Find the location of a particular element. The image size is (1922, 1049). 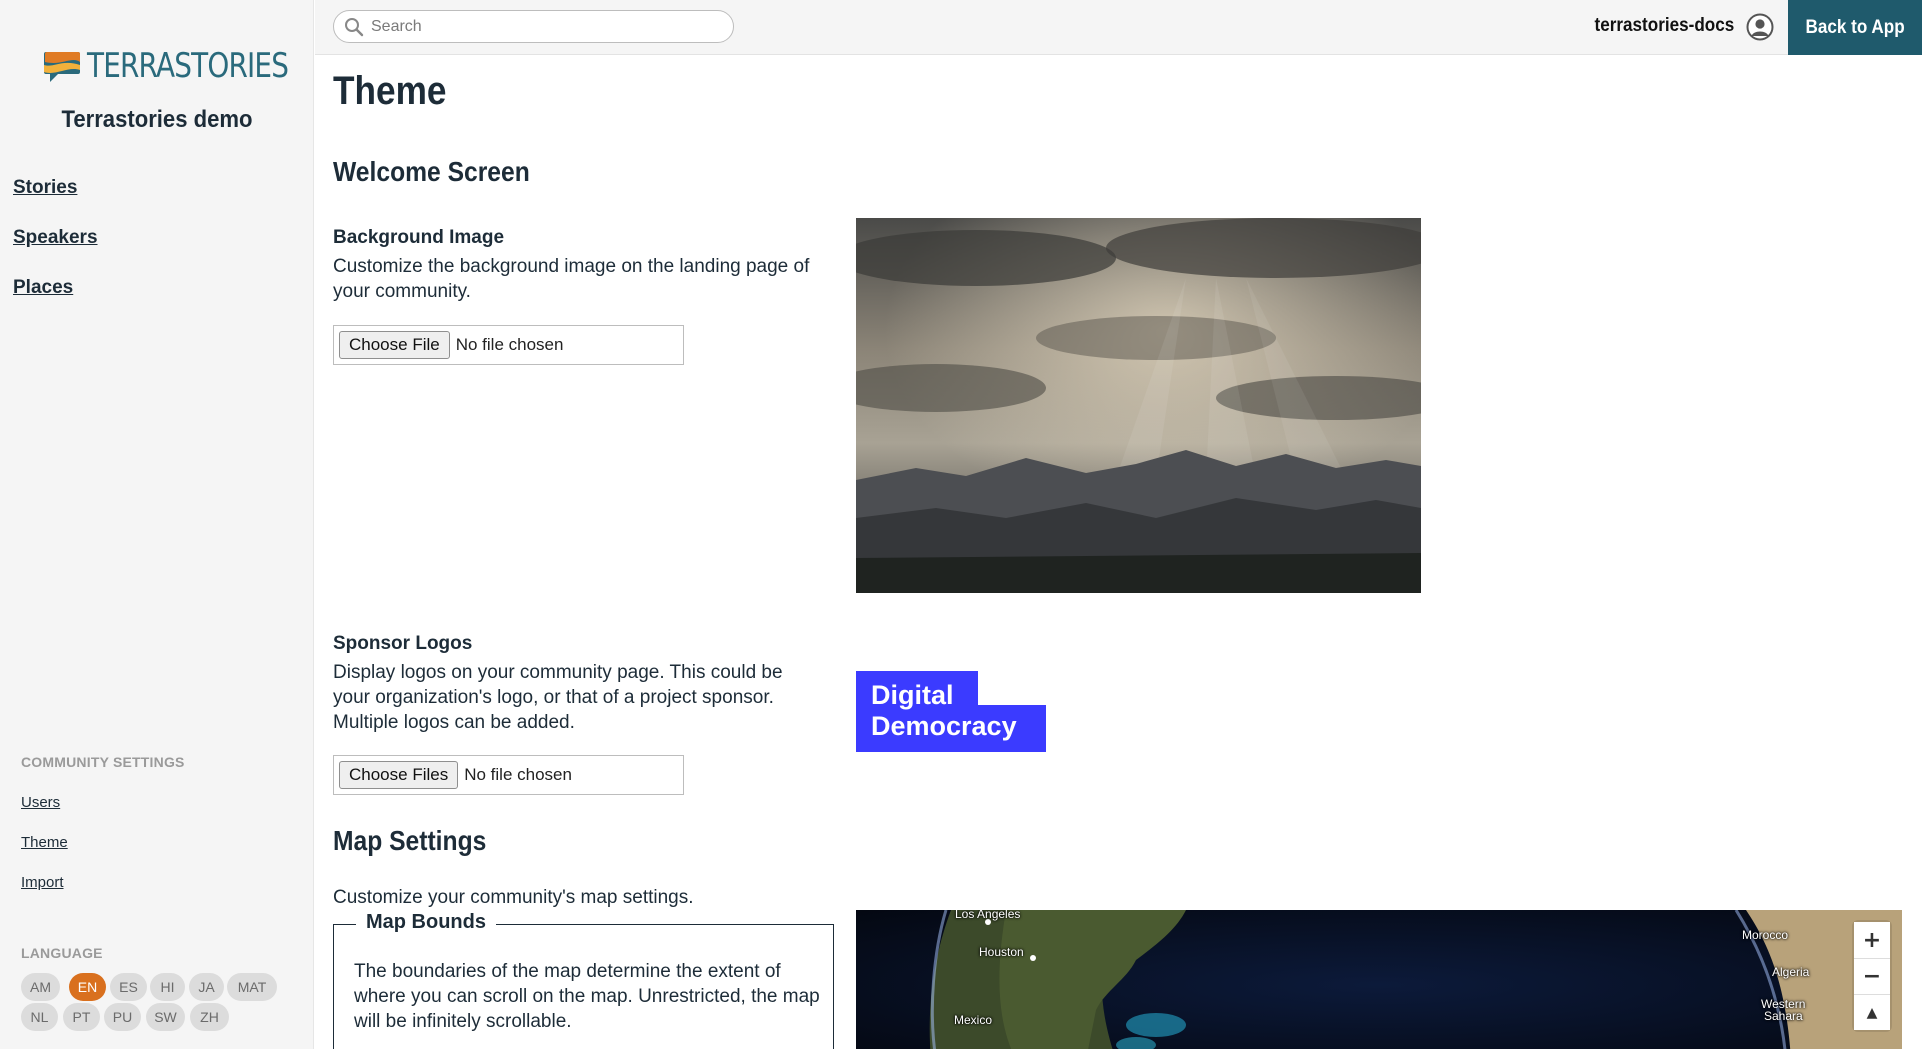

search-icon is located at coordinates (354, 26).